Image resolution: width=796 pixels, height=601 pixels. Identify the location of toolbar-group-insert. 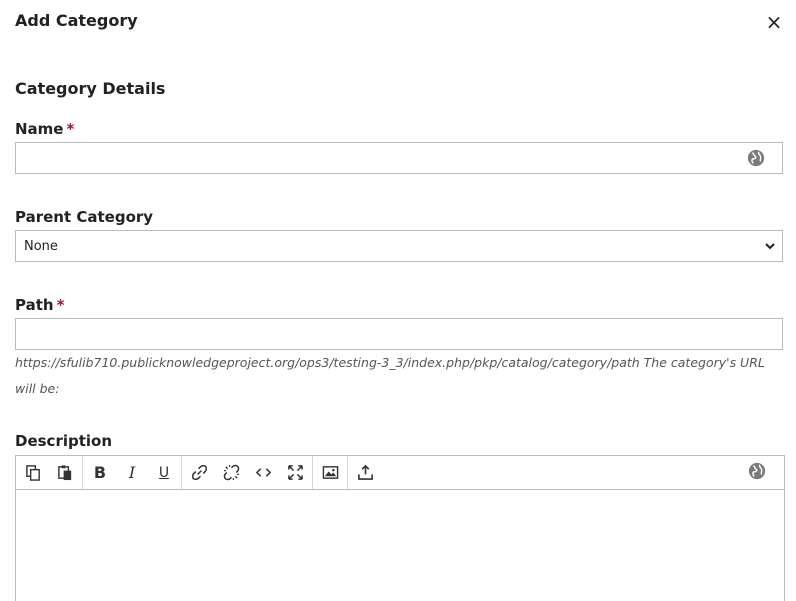
(247, 472).